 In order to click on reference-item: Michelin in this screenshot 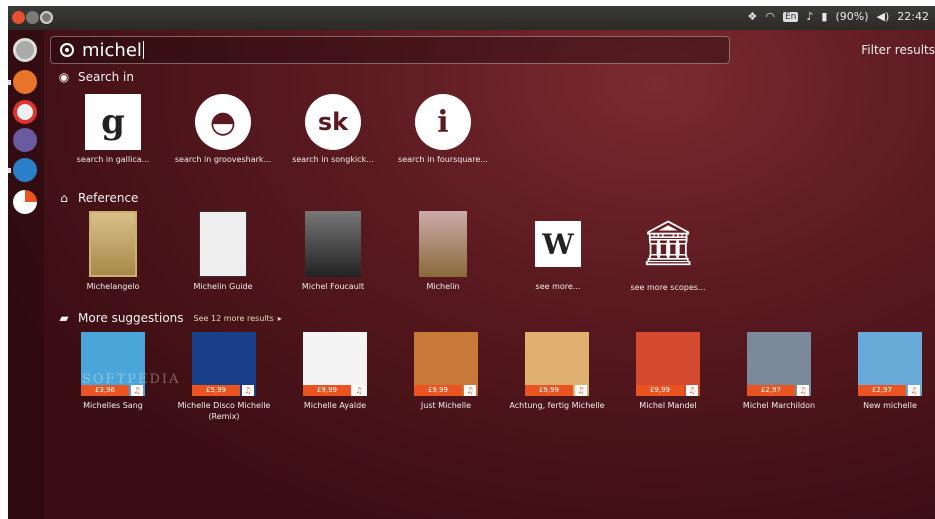, I will do `click(443, 251)`.